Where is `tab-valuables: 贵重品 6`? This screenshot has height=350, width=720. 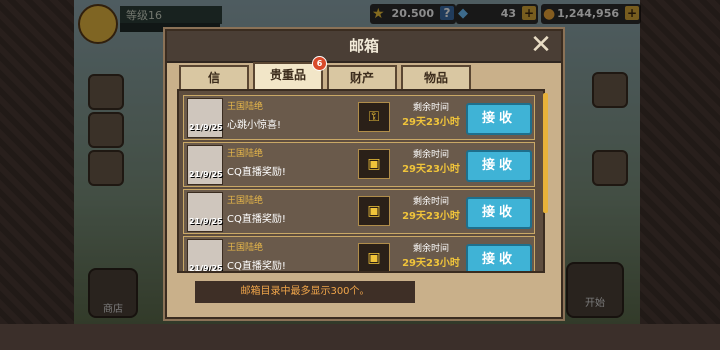 tab-valuables: 贵重品 6 is located at coordinates (290, 73).